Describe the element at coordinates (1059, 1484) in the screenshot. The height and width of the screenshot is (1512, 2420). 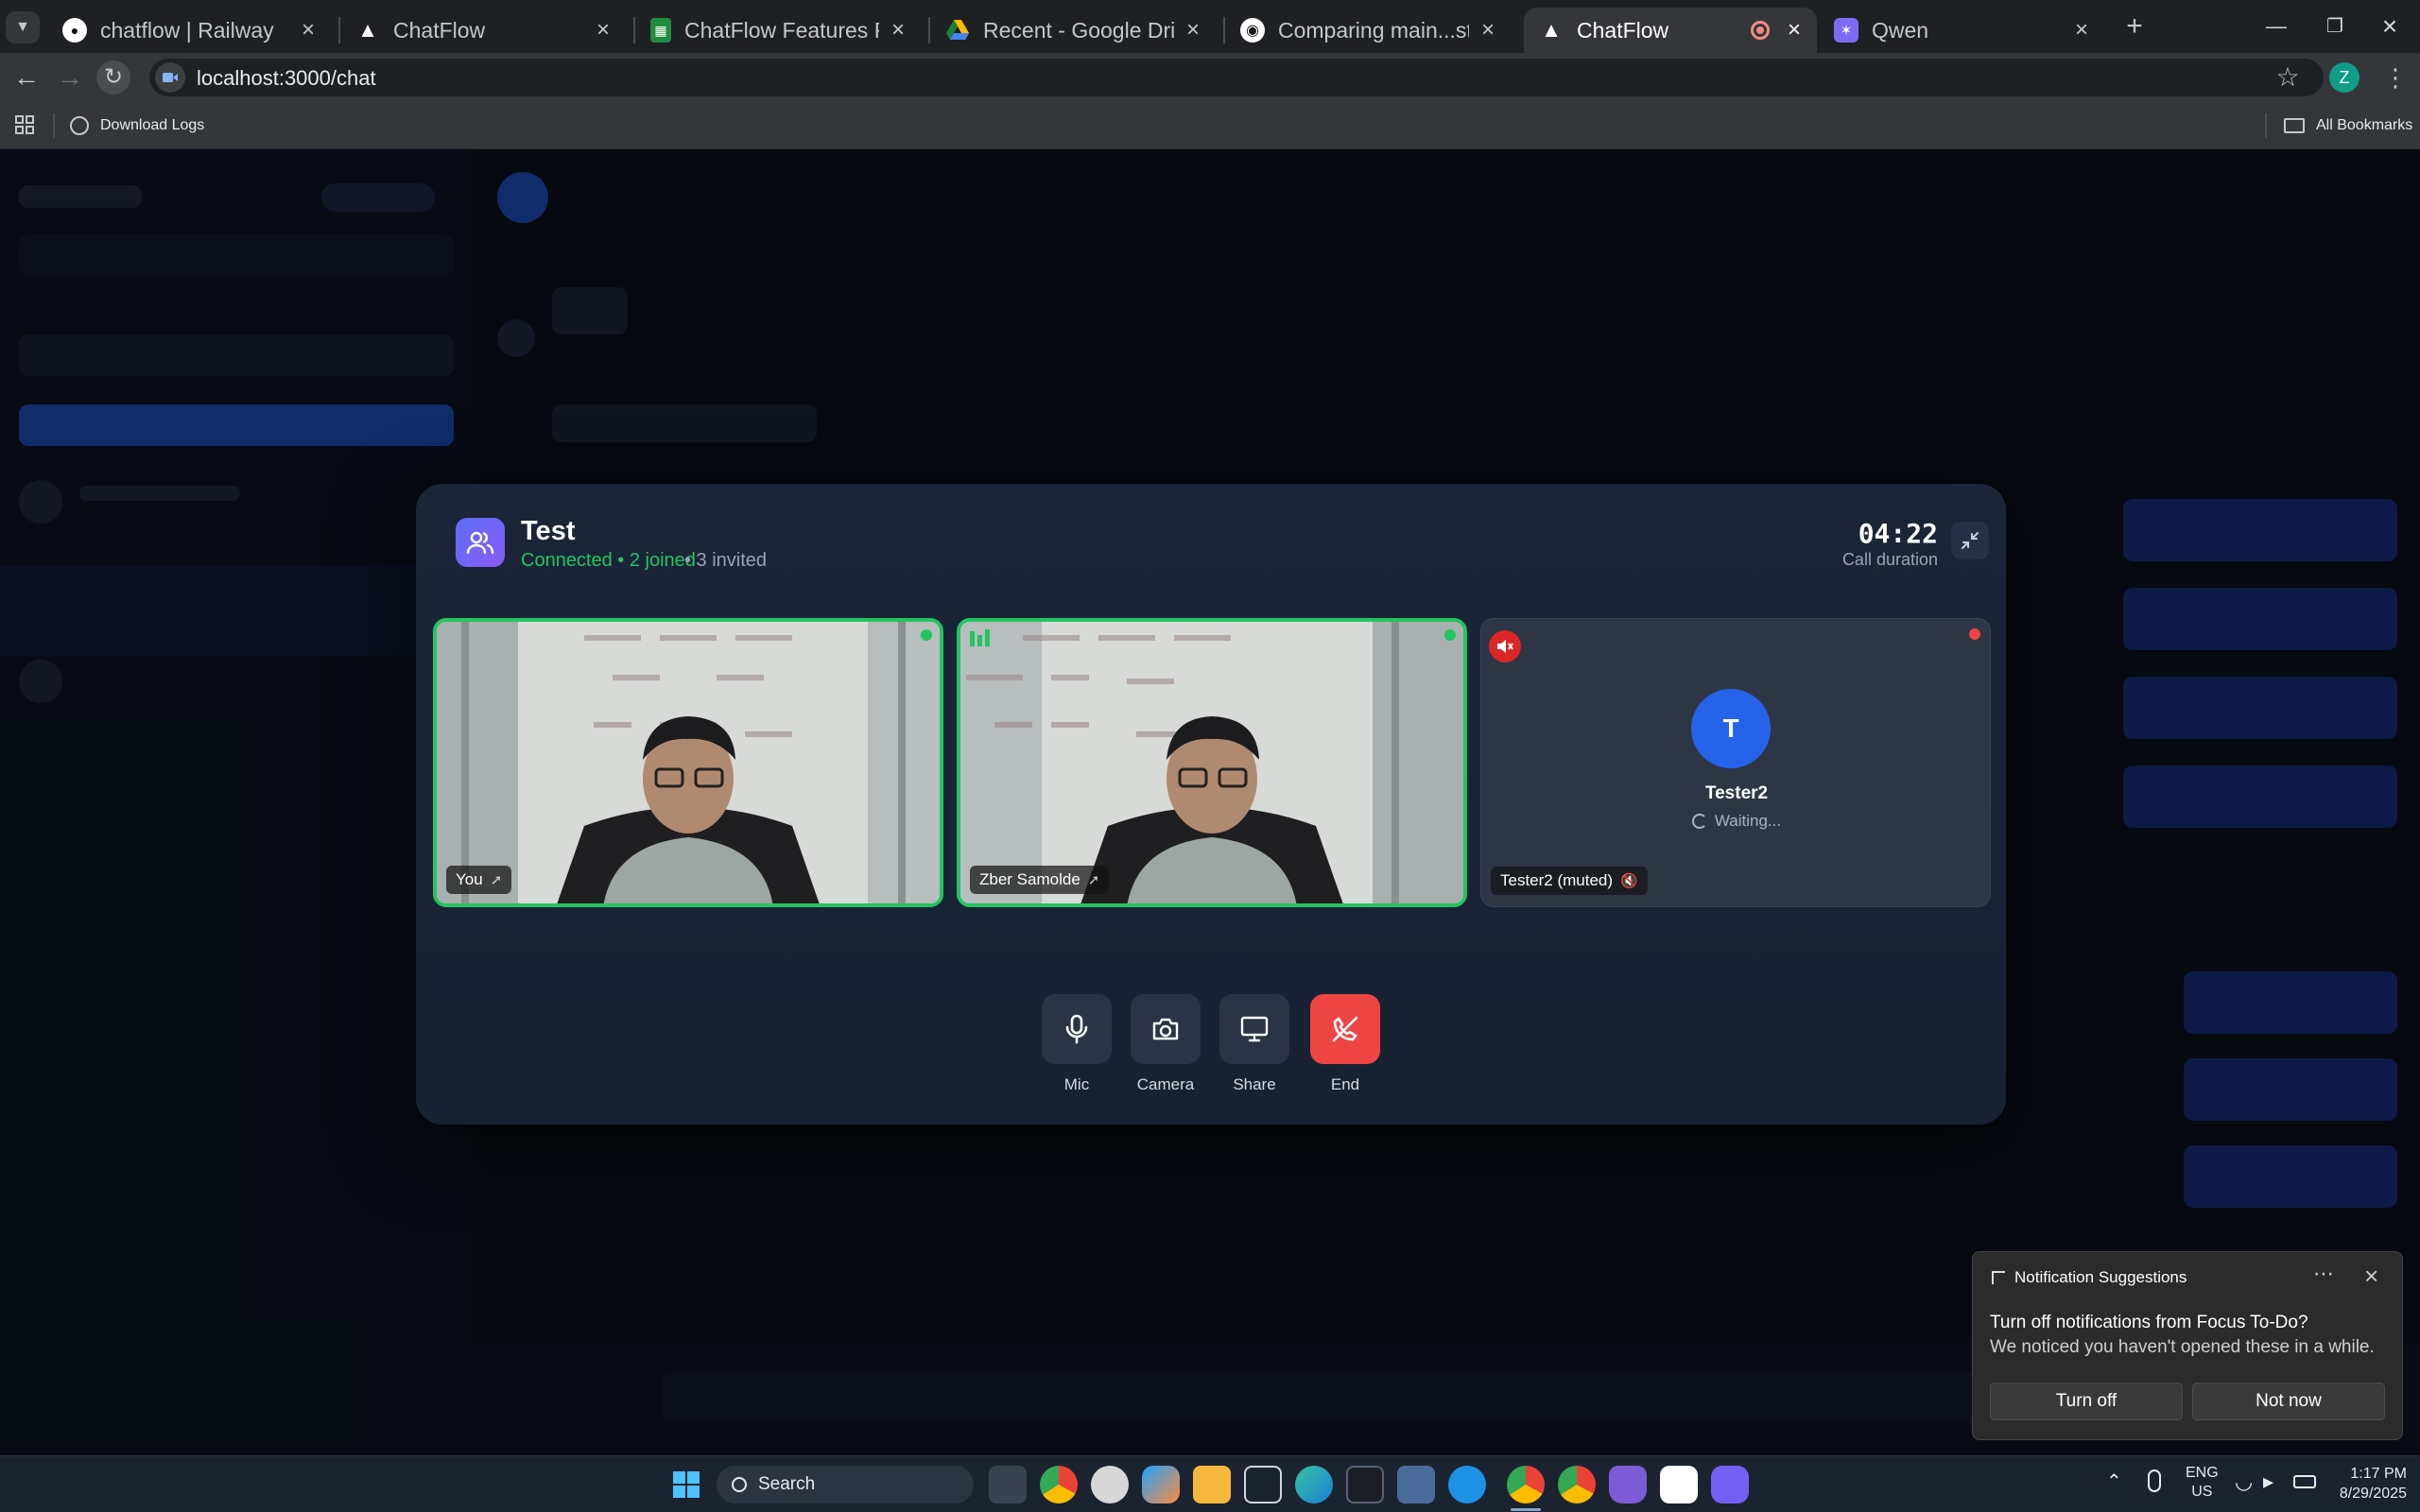
I see `chrome-icon` at that location.